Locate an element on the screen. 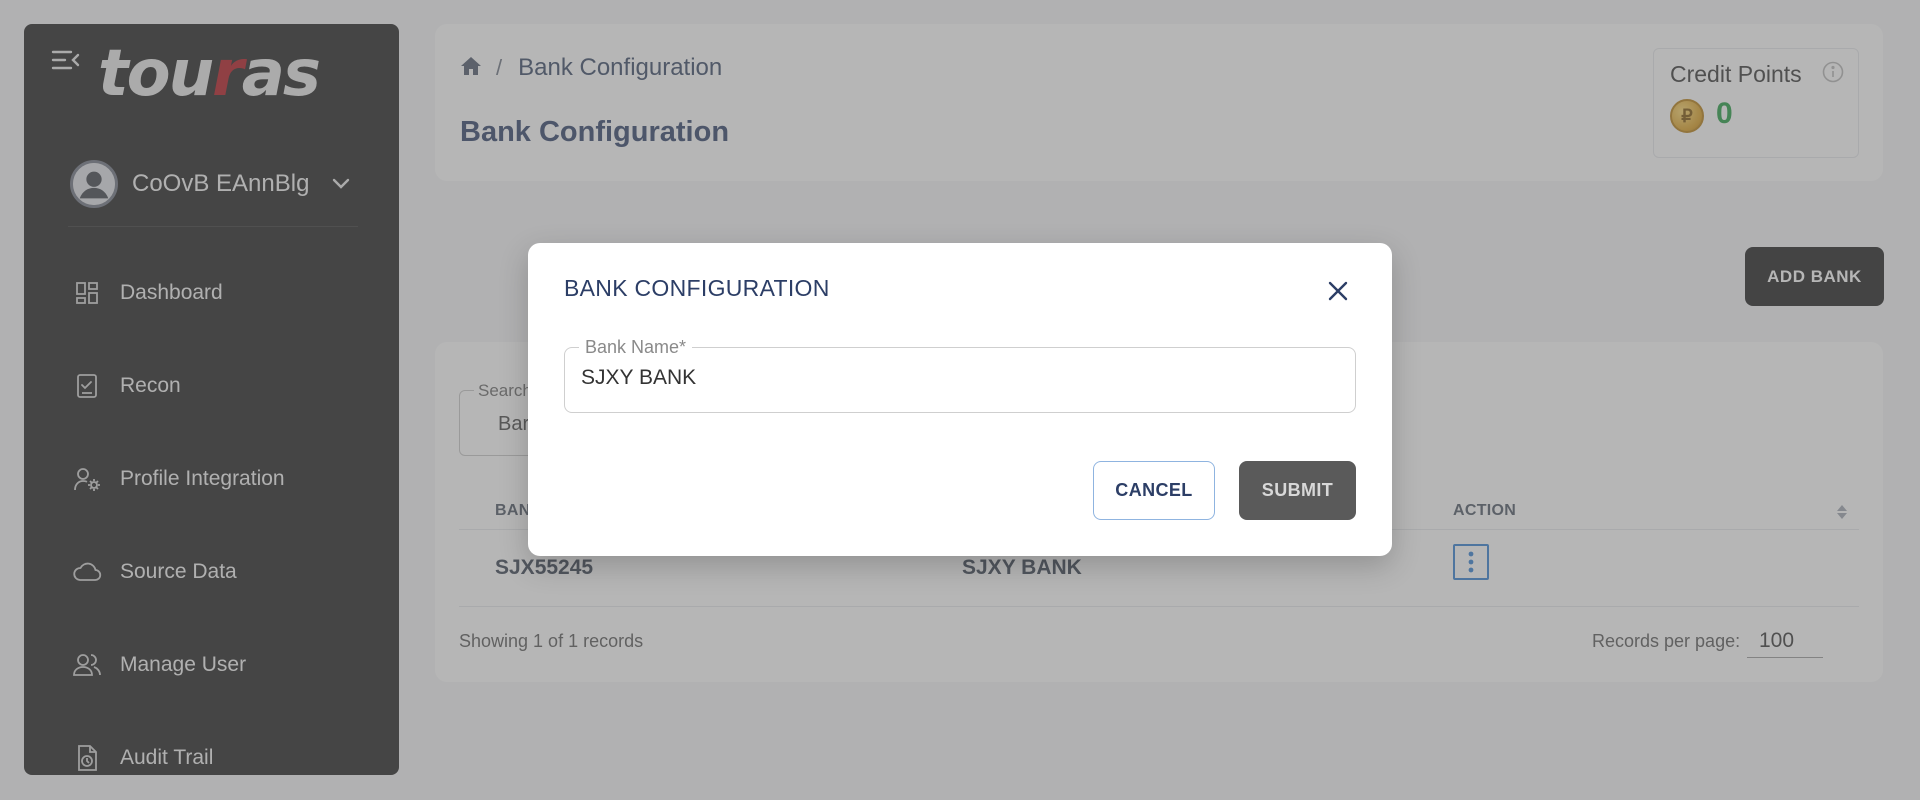 The width and height of the screenshot is (1920, 800). bank-name-field: Bank Name* is located at coordinates (960, 375).